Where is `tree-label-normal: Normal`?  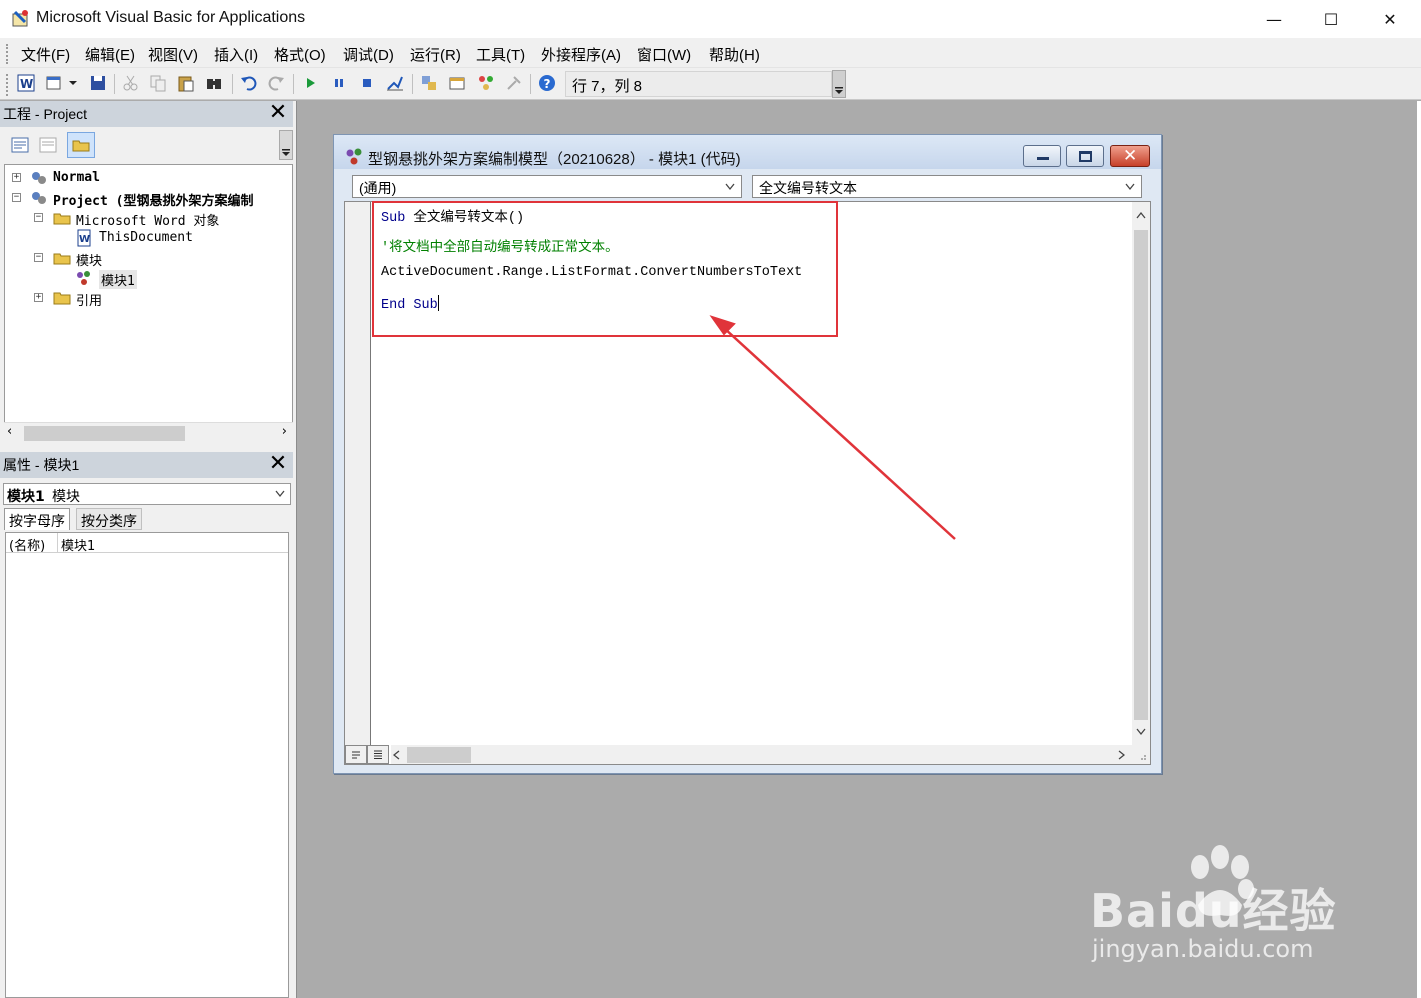
tree-label-normal: Normal is located at coordinates (76, 177).